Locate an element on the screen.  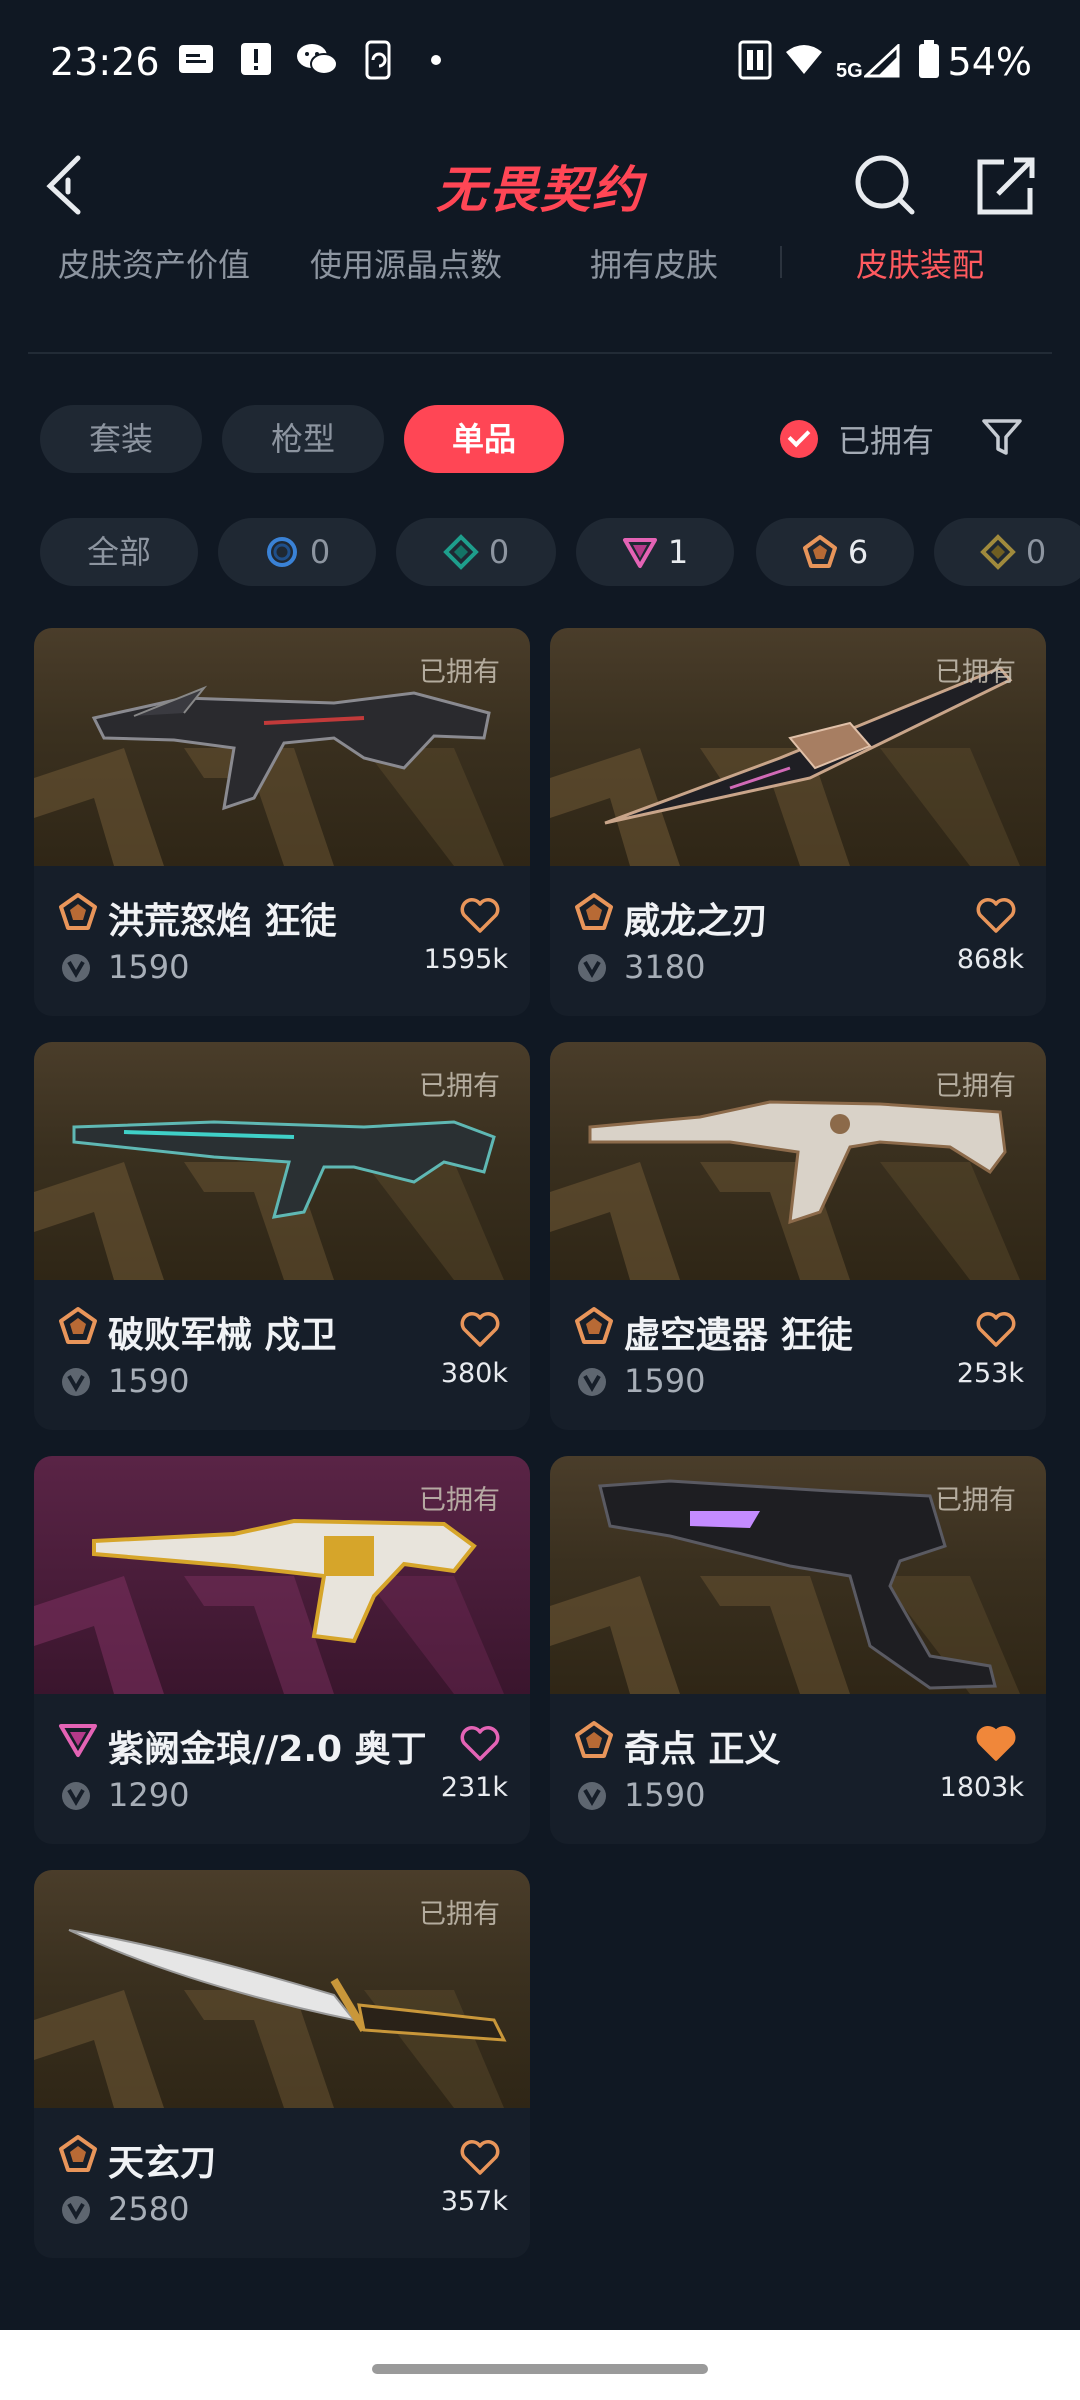
battery-icon is located at coordinates (929, 59).